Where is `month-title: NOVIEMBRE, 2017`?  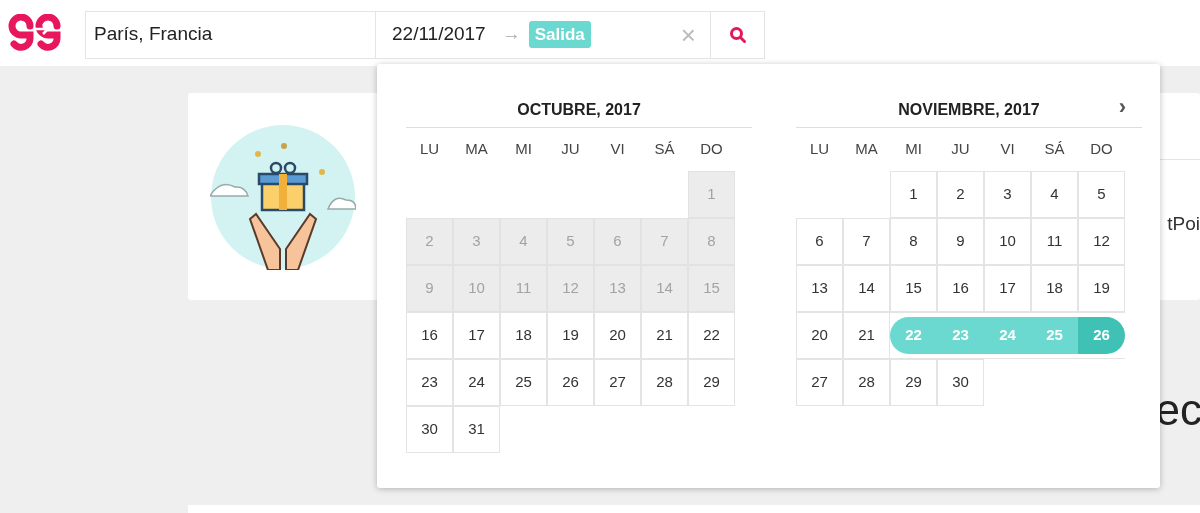 month-title: NOVIEMBRE, 2017 is located at coordinates (969, 109).